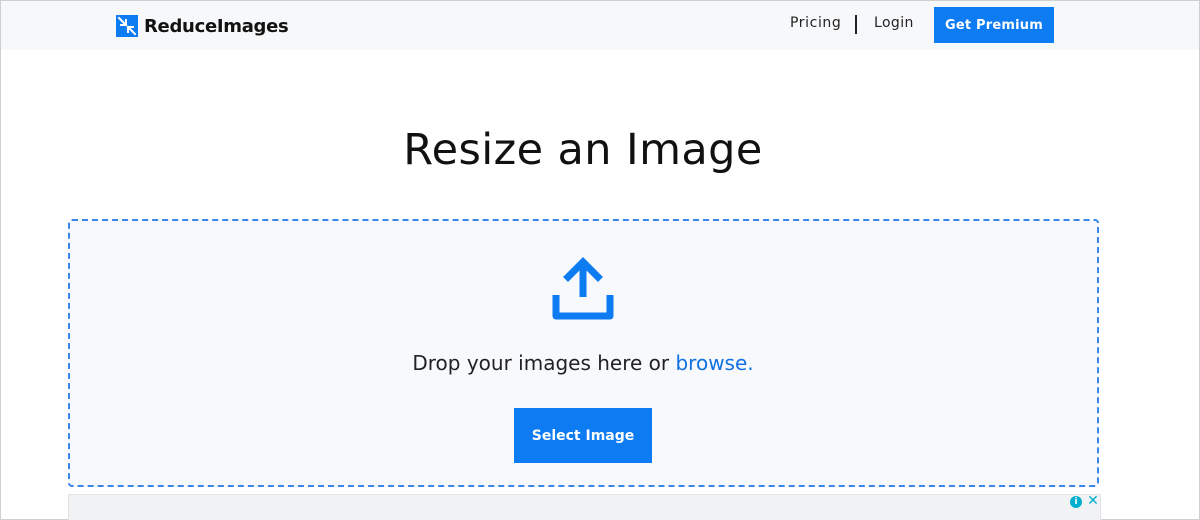 The height and width of the screenshot is (520, 1200). Describe the element at coordinates (815, 23) in the screenshot. I see `nav-pricing-link: Pricing` at that location.